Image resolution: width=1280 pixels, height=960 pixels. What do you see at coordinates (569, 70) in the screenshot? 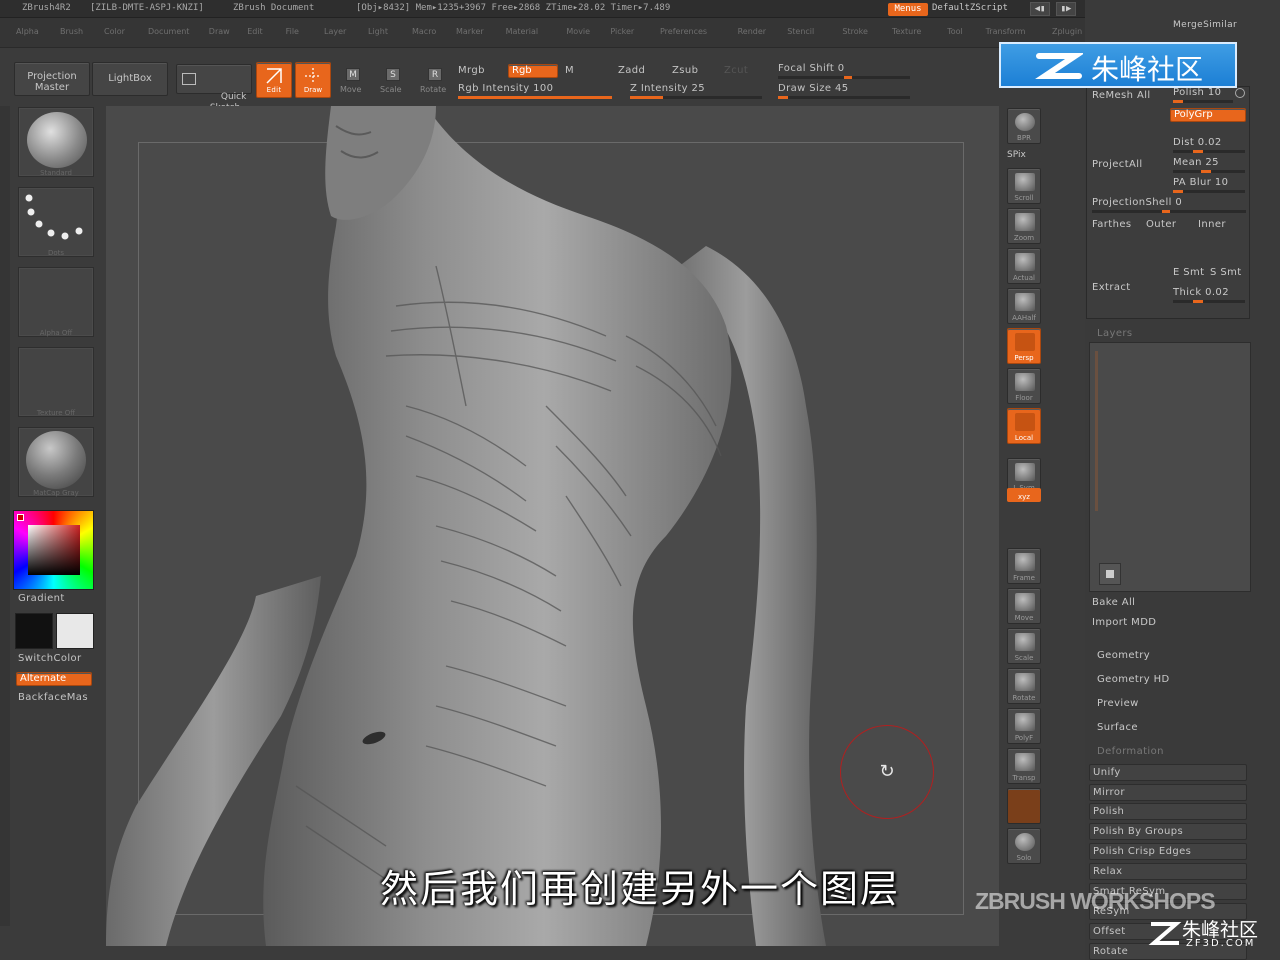
I see `m-toggle: M` at bounding box center [569, 70].